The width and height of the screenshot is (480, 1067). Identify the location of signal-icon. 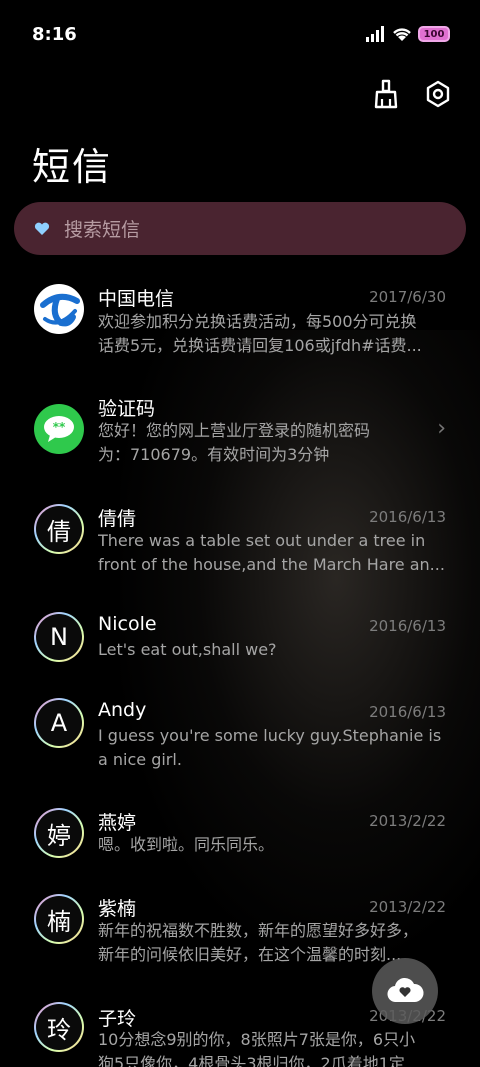
(375, 34).